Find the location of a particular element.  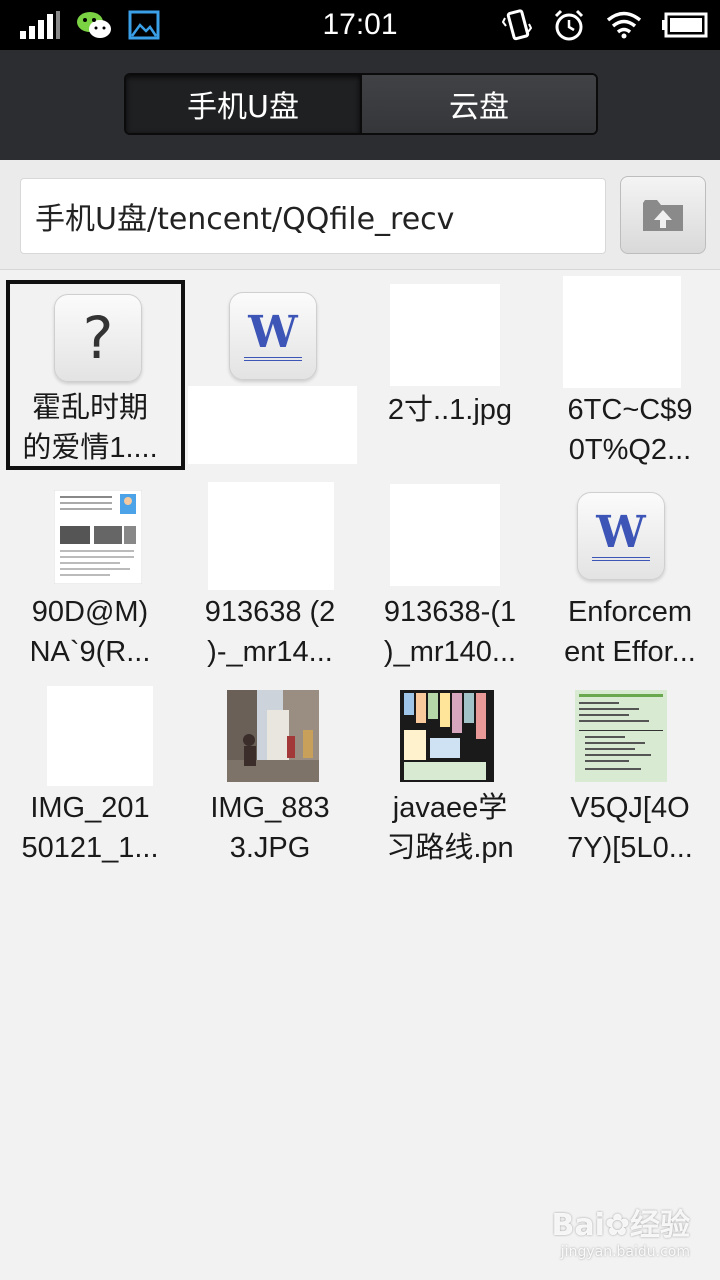

document-image-thumbnail is located at coordinates (98, 537).